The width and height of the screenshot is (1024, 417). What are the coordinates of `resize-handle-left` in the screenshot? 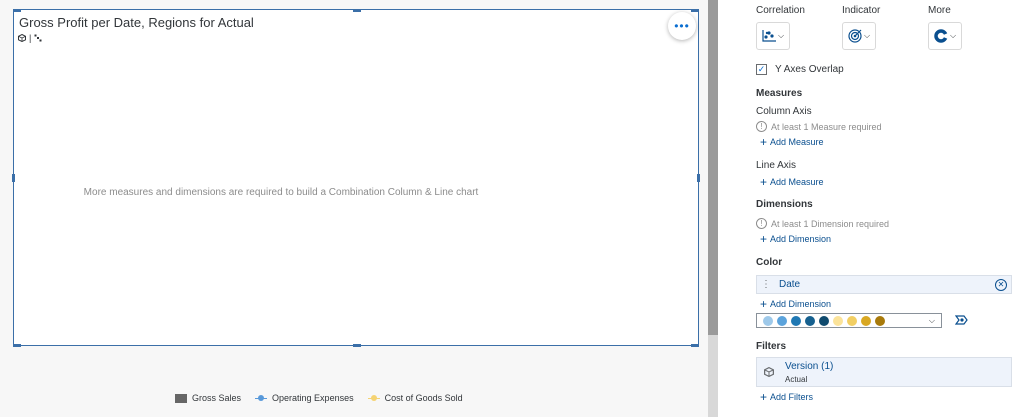 It's located at (13, 178).